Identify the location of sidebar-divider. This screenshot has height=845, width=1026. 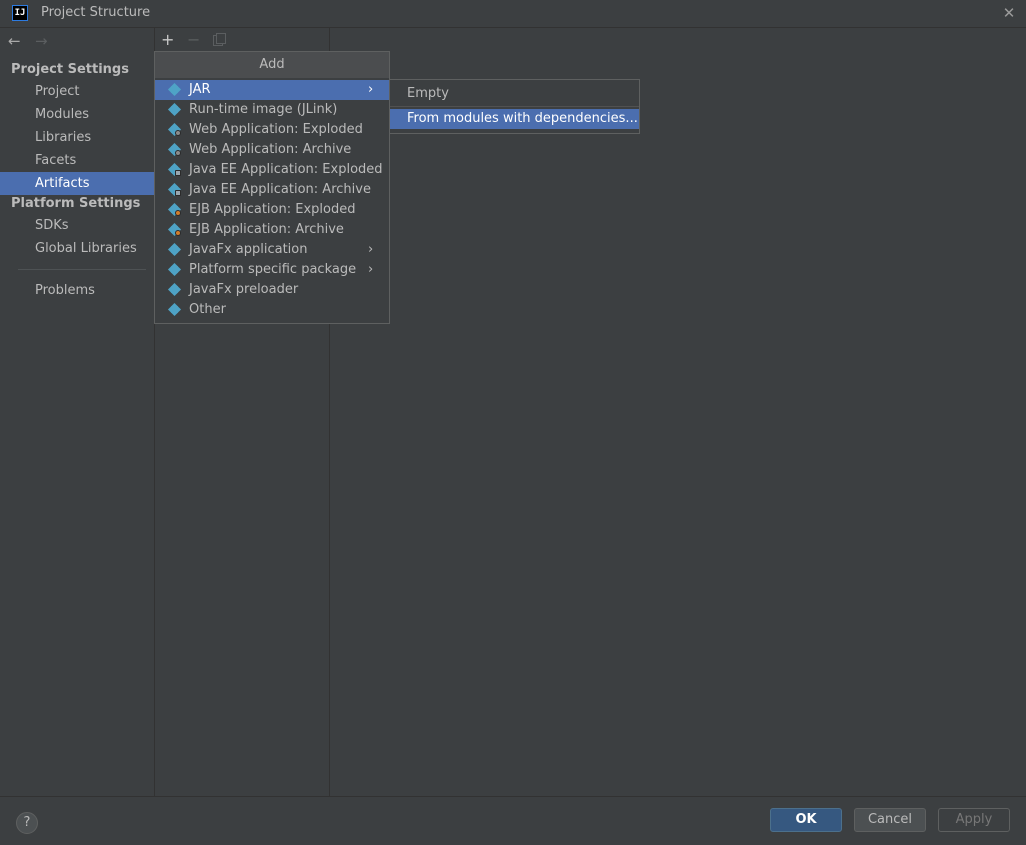
(82, 269).